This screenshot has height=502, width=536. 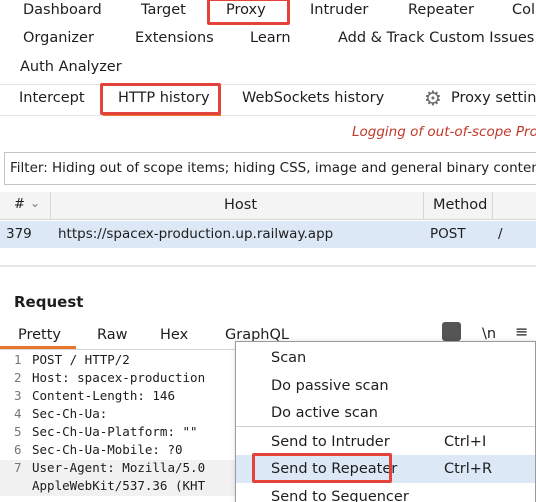 I want to click on col-header-number: #, so click(x=19, y=204).